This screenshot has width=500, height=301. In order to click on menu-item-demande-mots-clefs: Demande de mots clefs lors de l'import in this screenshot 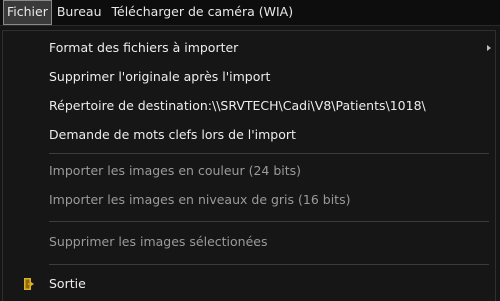, I will do `click(249, 135)`.